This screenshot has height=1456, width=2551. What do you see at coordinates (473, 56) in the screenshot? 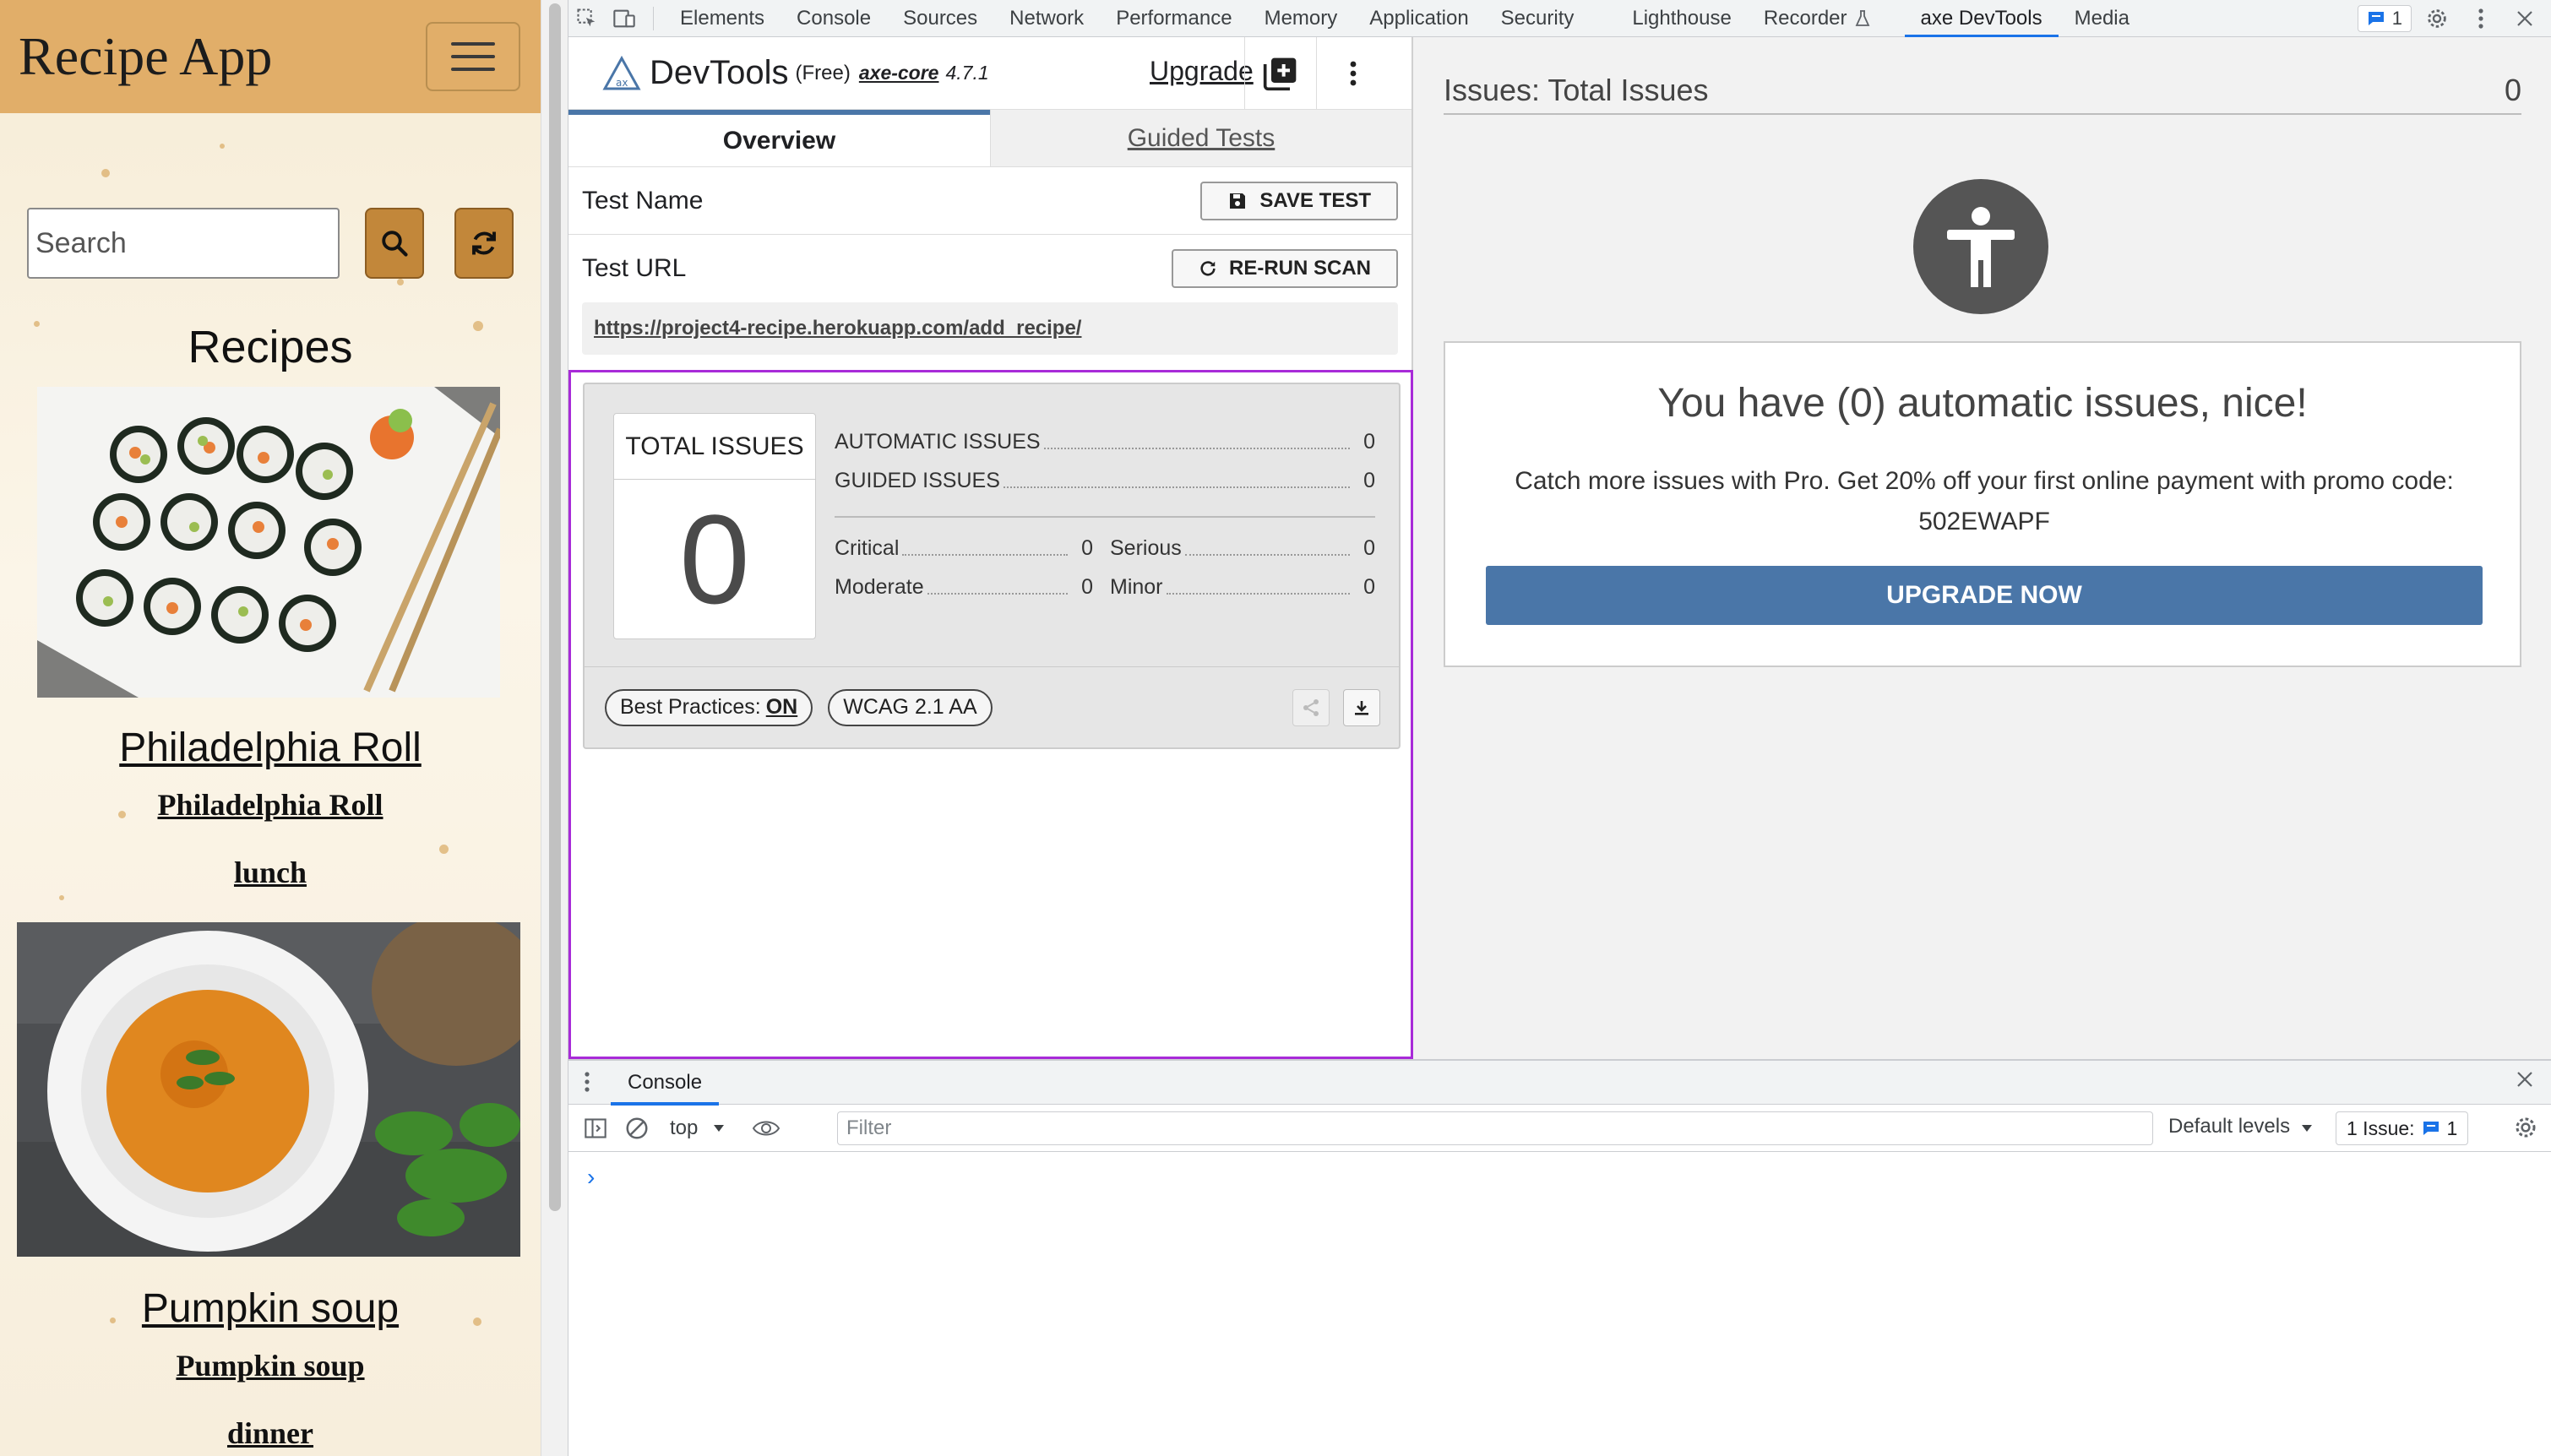
I see `menu-toggle-button` at bounding box center [473, 56].